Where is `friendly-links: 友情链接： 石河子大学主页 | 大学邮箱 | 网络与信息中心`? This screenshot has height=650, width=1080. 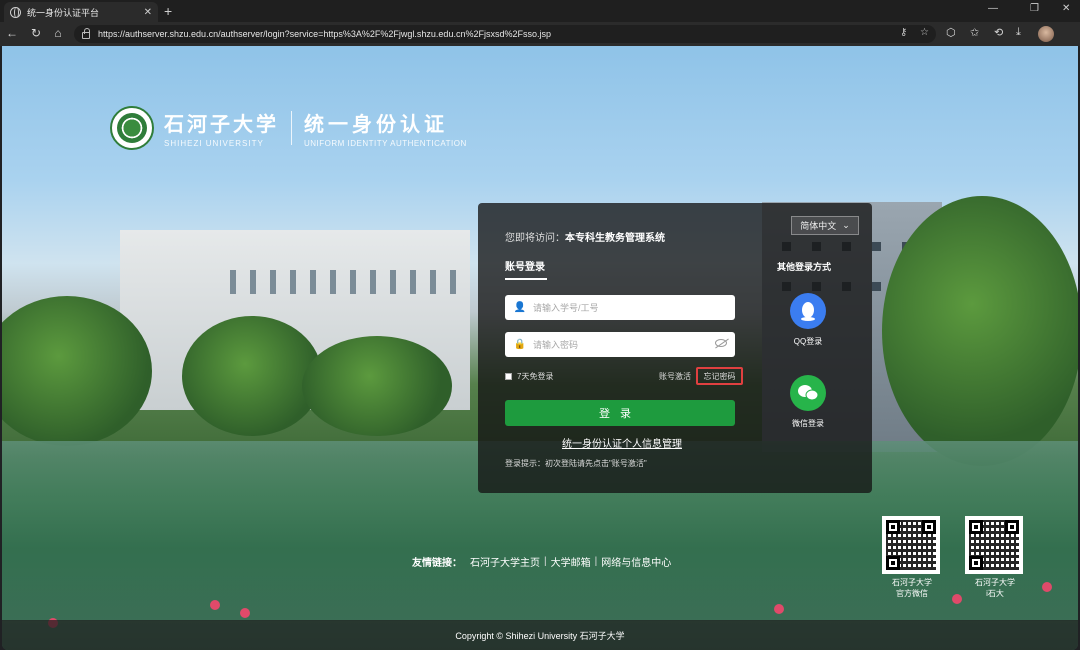 friendly-links: 友情链接： 石河子大学主页 | 大学邮箱 | 网络与信息中心 is located at coordinates (542, 561).